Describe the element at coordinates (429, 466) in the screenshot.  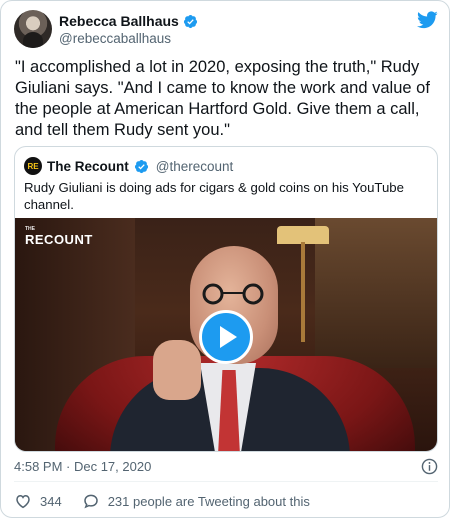
I see `info-icon` at that location.